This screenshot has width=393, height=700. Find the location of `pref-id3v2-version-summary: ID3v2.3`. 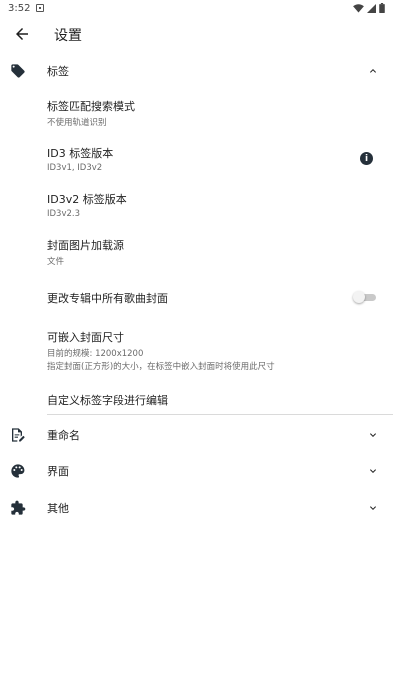

pref-id3v2-version-summary: ID3v2.3 is located at coordinates (64, 214).